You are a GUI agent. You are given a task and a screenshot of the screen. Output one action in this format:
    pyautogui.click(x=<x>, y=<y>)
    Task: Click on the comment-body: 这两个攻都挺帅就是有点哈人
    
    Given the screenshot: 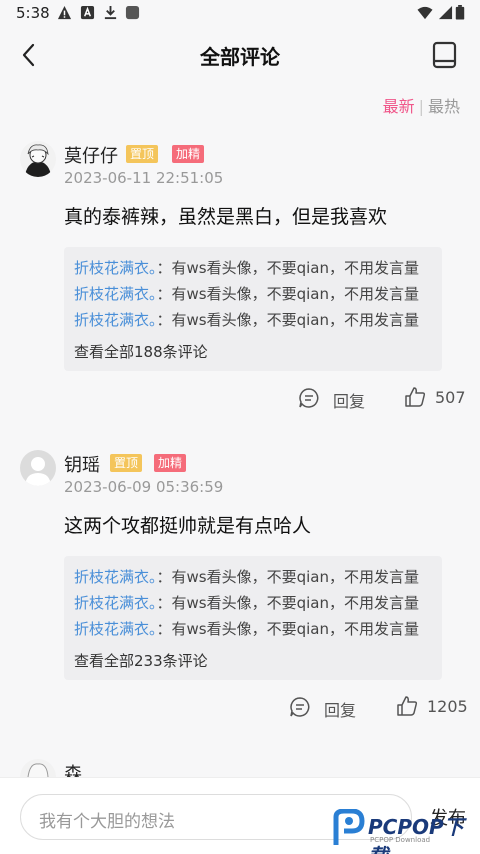 What is the action you would take?
    pyautogui.click(x=188, y=526)
    